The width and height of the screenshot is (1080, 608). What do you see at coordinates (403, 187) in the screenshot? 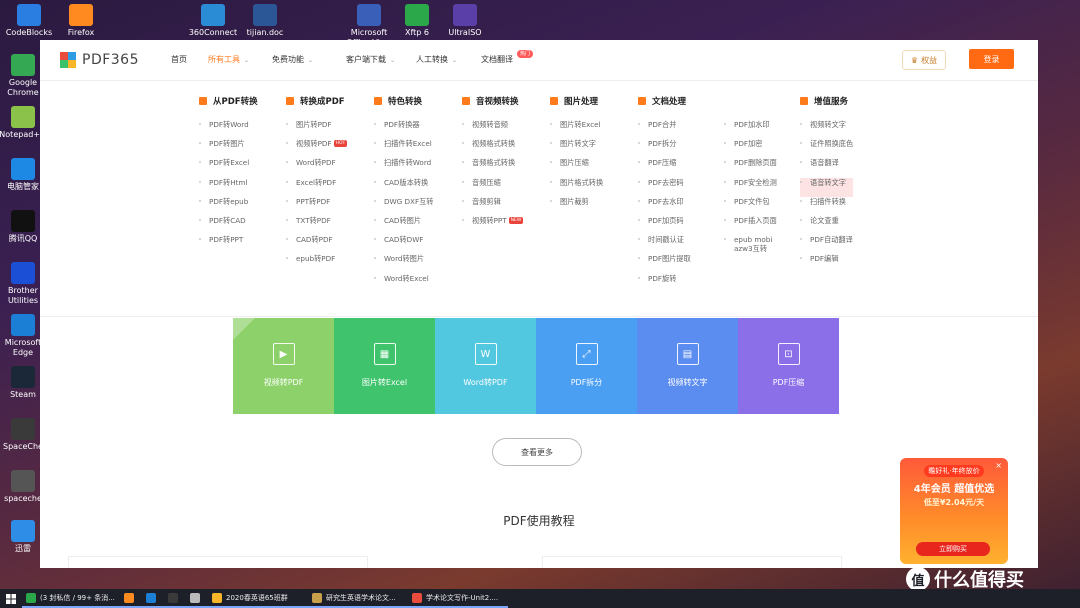
I see `menu-item: CAD版本转换` at bounding box center [403, 187].